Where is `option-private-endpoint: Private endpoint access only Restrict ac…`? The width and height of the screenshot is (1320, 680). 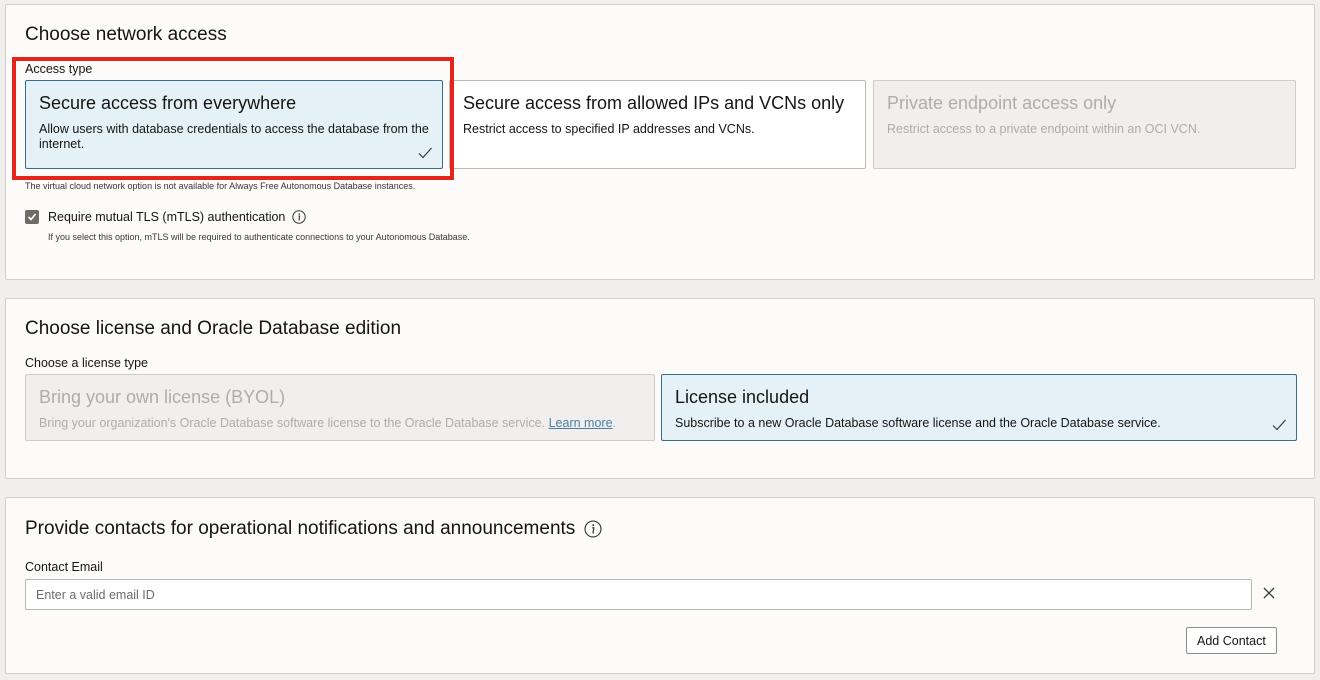
option-private-endpoint: Private endpoint access only Restrict ac… is located at coordinates (1084, 124).